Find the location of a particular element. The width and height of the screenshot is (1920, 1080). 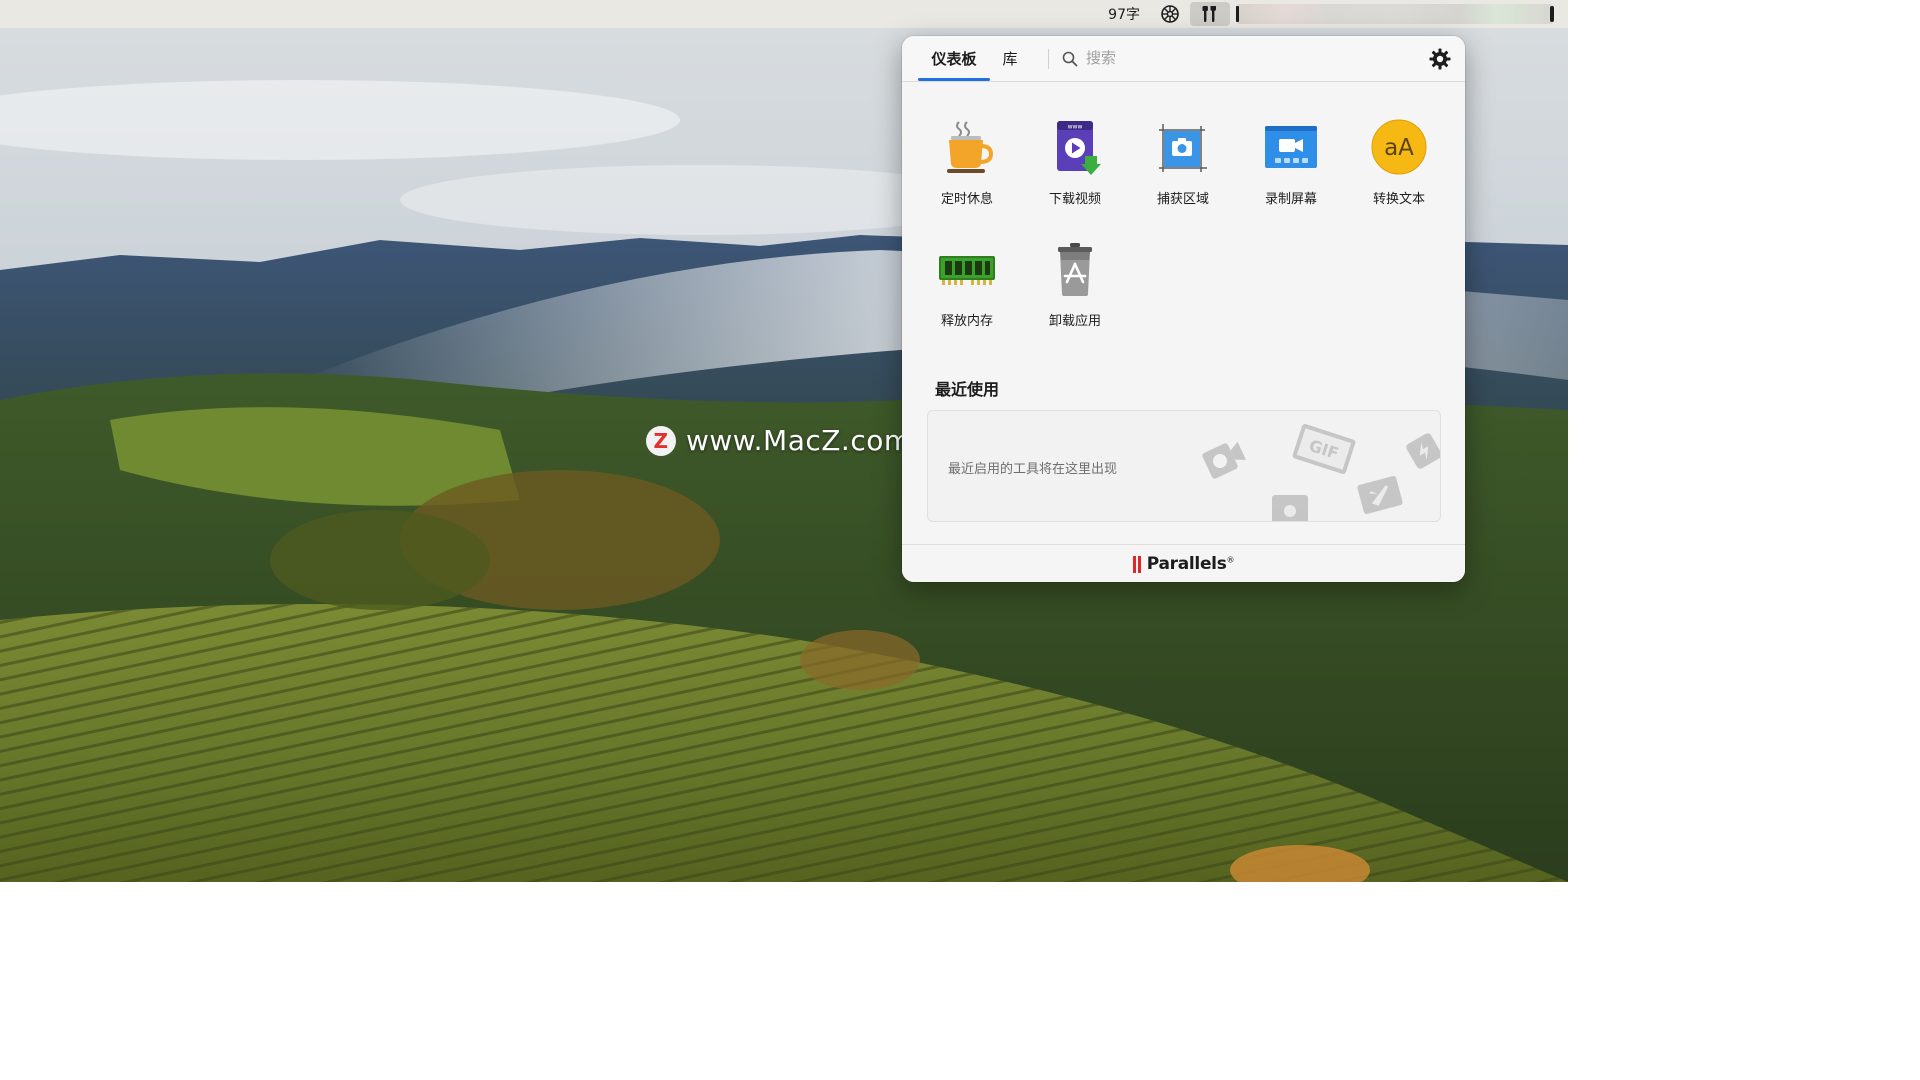

convert-text-icon: aA is located at coordinates (1399, 147).